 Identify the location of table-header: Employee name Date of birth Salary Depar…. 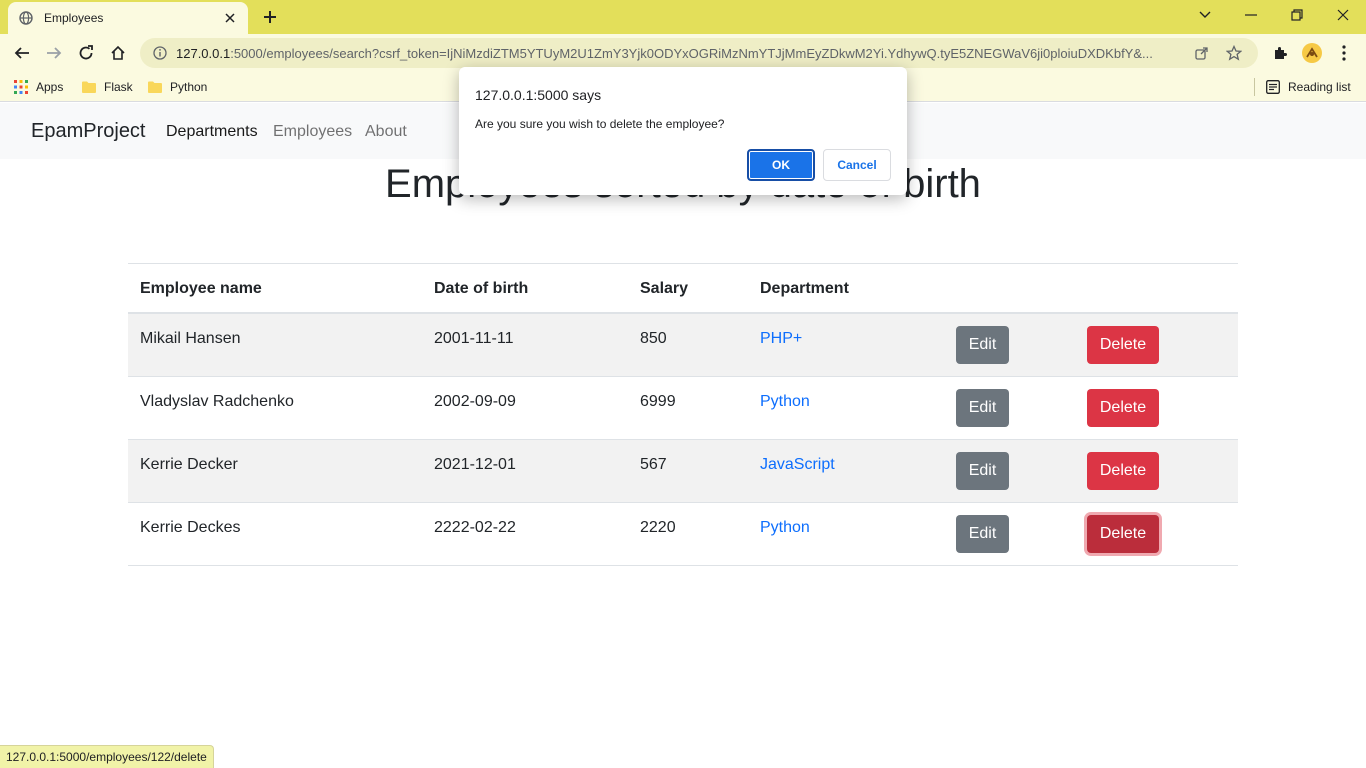
(683, 289).